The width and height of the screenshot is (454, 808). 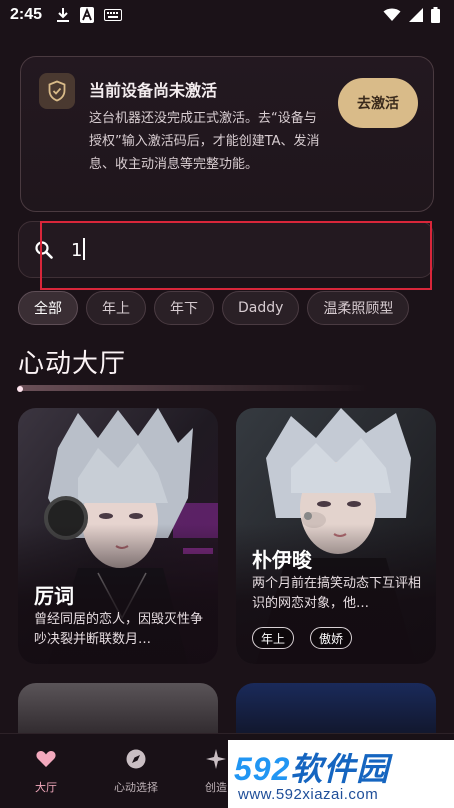 I want to click on card-name: 朴伊晙, so click(x=282, y=560).